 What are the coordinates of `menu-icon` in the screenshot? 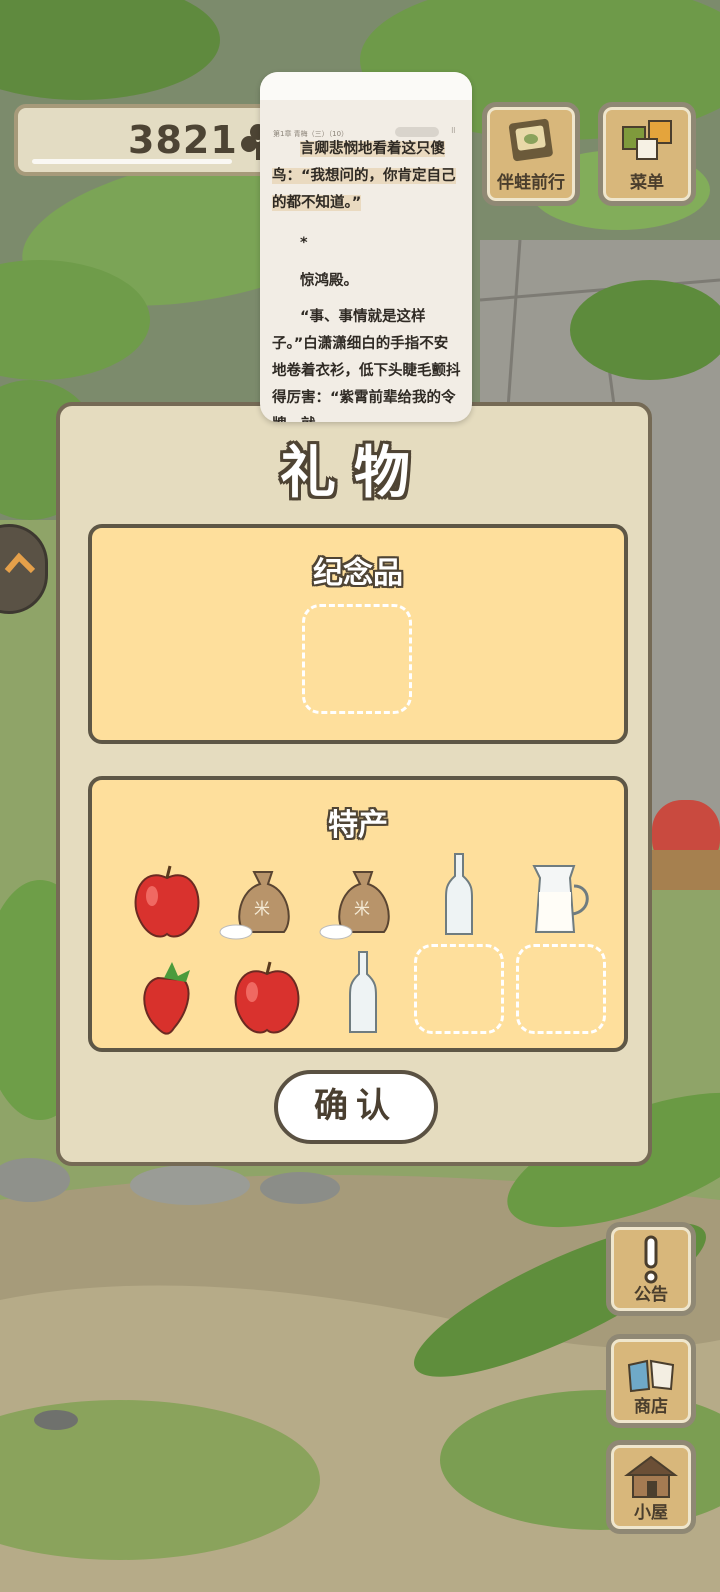 It's located at (647, 143).